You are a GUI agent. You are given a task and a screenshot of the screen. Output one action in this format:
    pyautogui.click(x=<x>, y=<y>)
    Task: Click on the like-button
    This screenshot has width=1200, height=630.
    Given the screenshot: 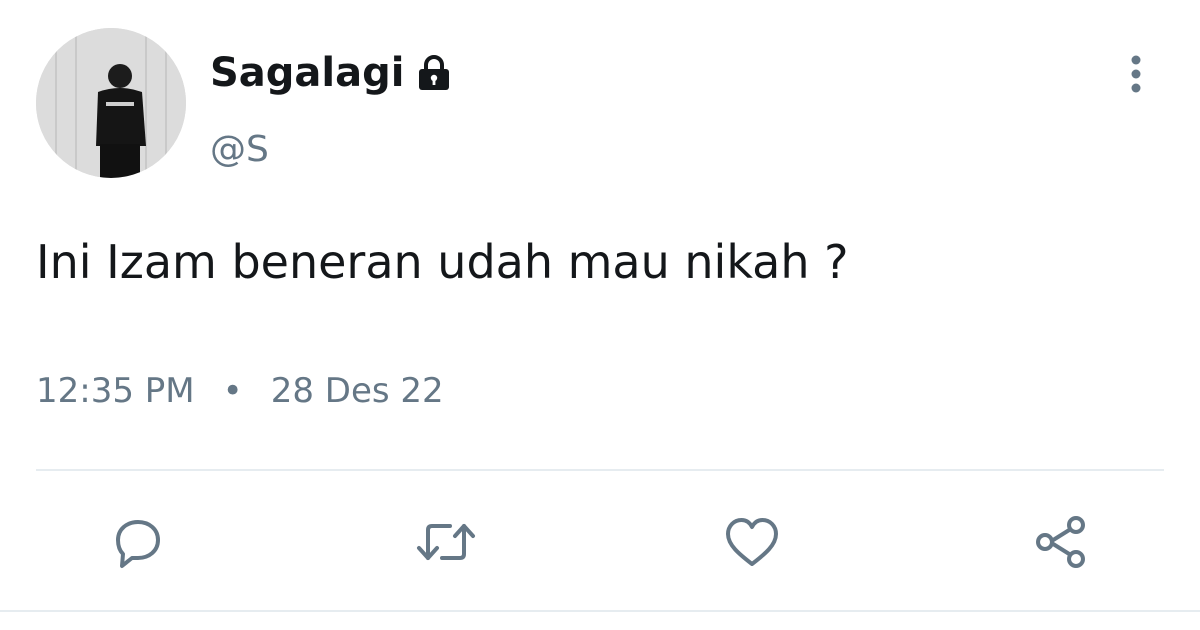 What is the action you would take?
    pyautogui.click(x=752, y=542)
    